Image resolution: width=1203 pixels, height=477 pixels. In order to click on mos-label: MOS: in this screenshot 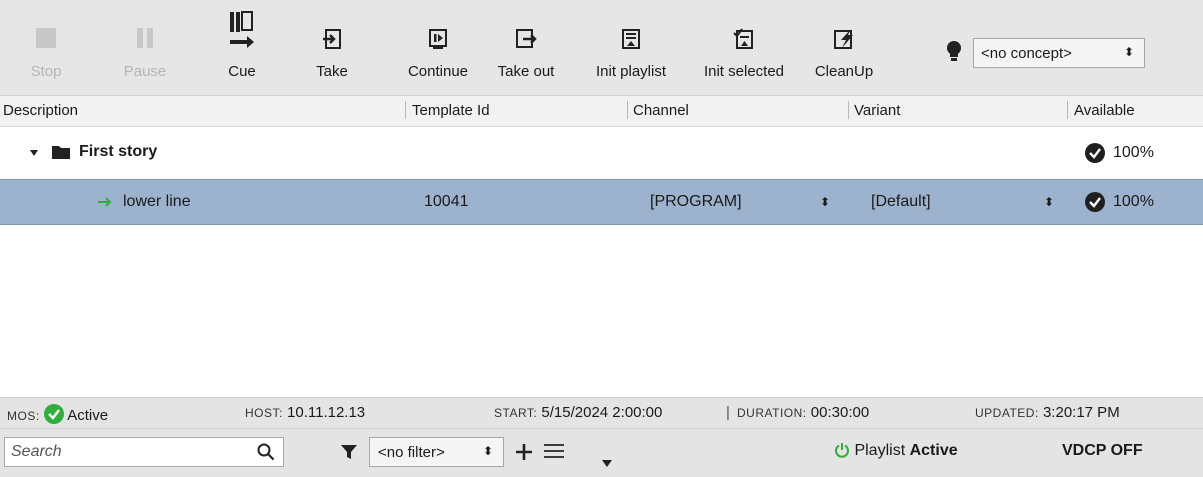, I will do `click(23, 416)`.